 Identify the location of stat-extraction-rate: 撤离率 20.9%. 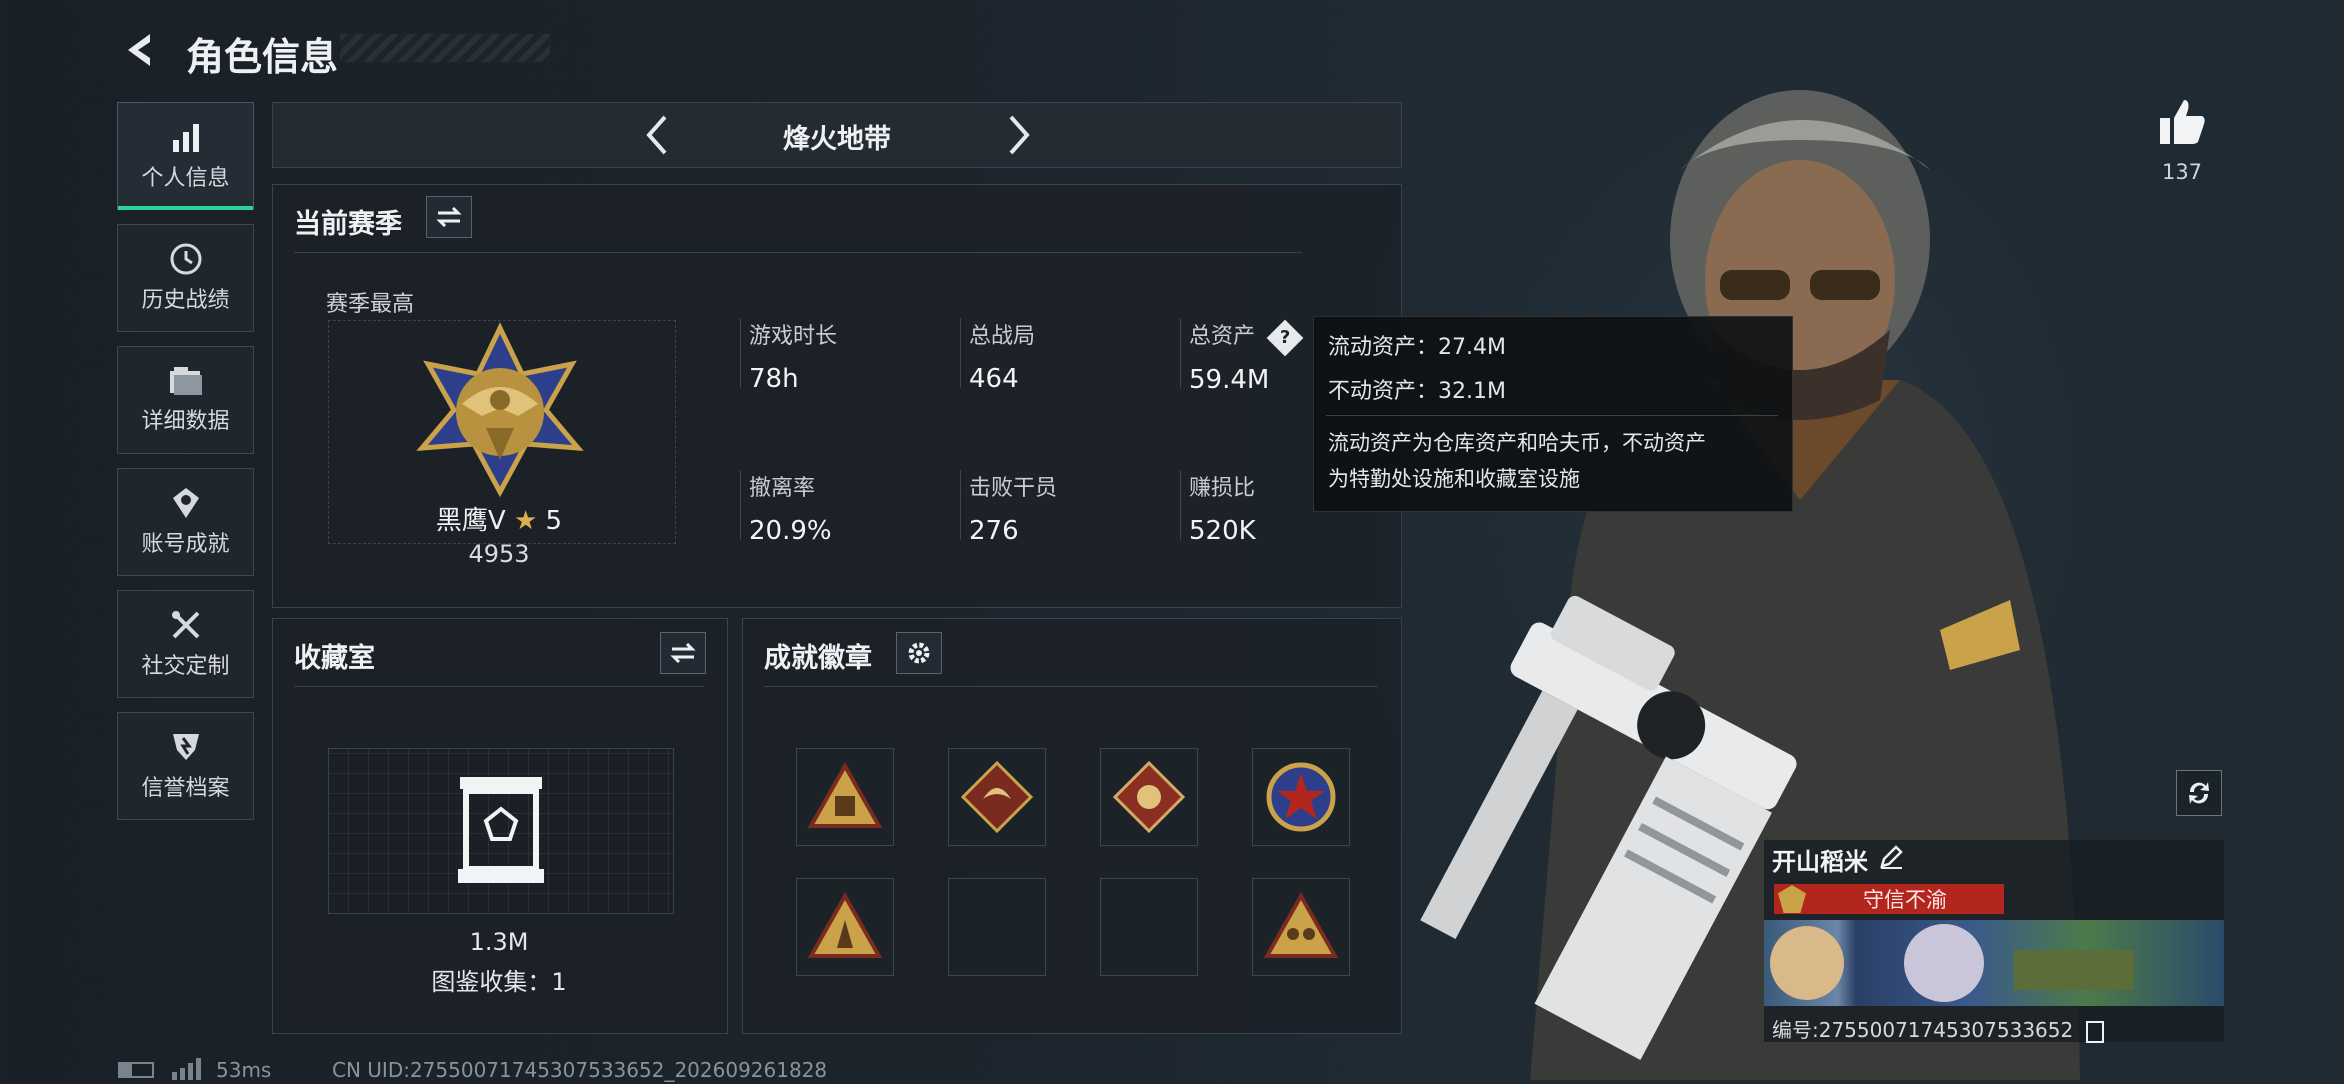
(786, 508).